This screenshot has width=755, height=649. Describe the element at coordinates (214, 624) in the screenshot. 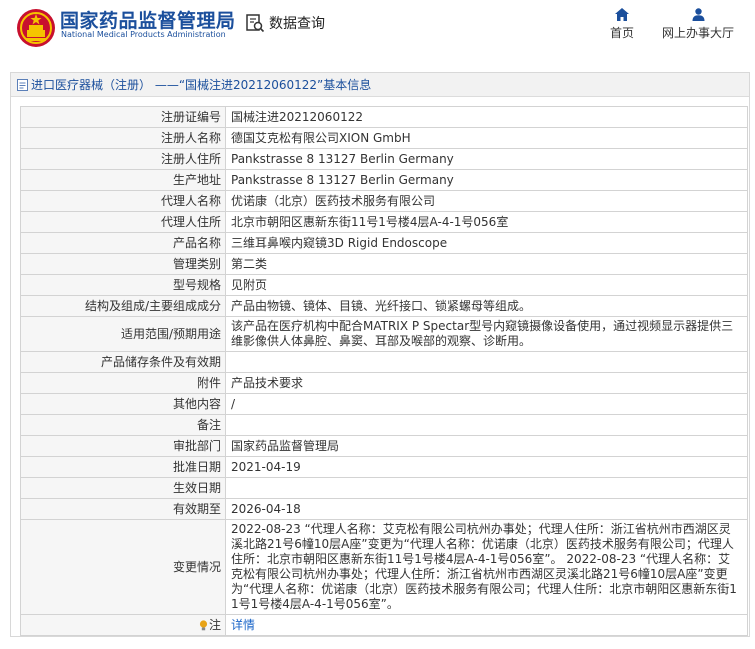

I see `note-label: 注` at that location.